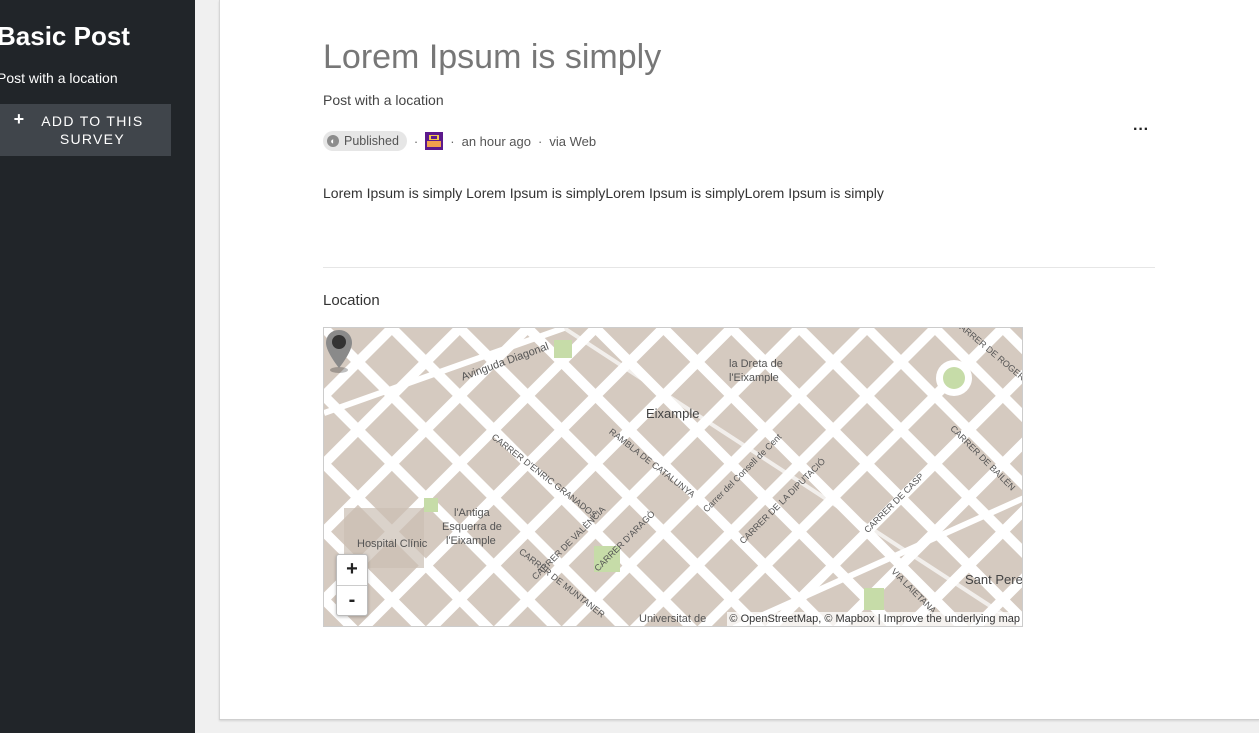  Describe the element at coordinates (352, 600) in the screenshot. I see `zoom-out-button: -` at that location.